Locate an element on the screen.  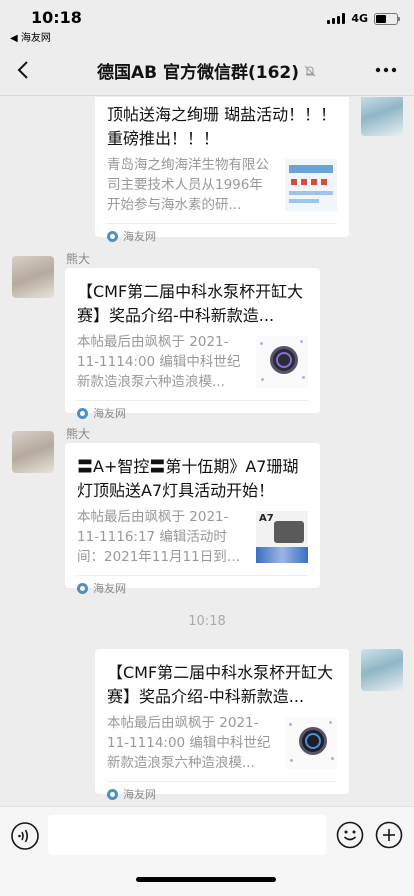
chat-title-wrap: 德国AB 官方微信群(162) is located at coordinates (207, 70).